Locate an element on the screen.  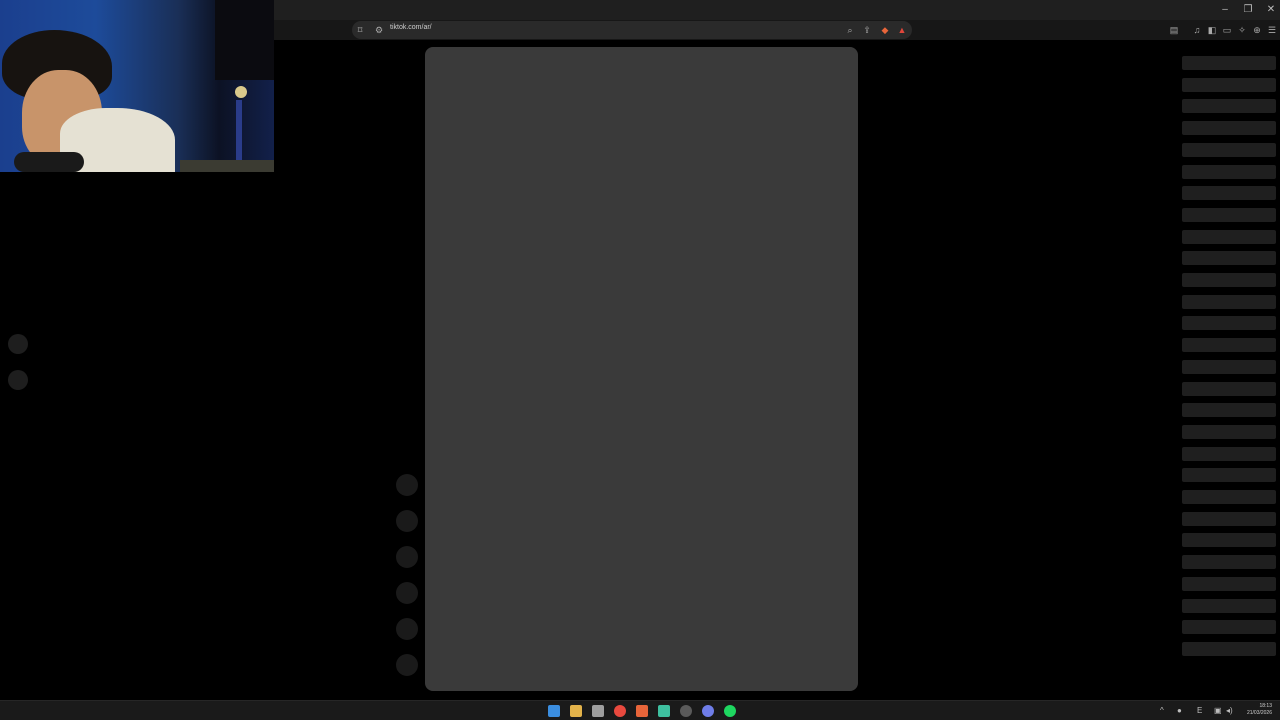
reader-icon: ▤ is located at coordinates (1174, 30).